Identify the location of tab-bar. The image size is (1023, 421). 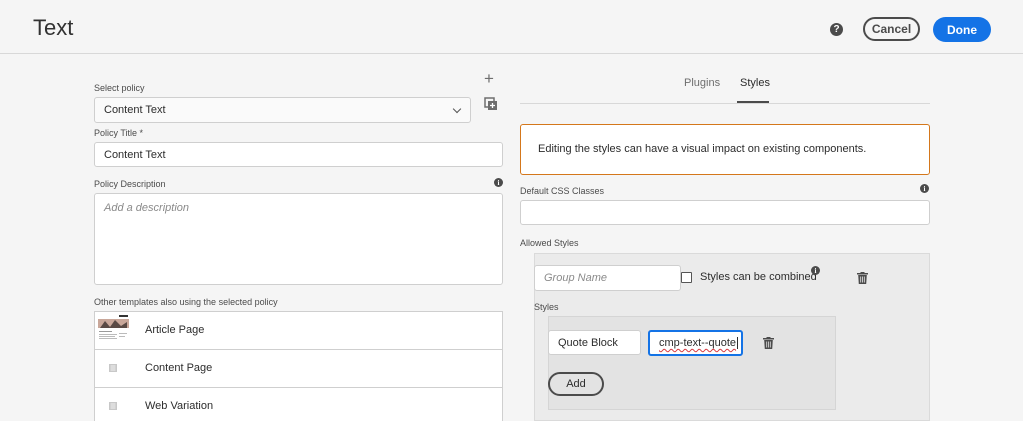
(725, 84).